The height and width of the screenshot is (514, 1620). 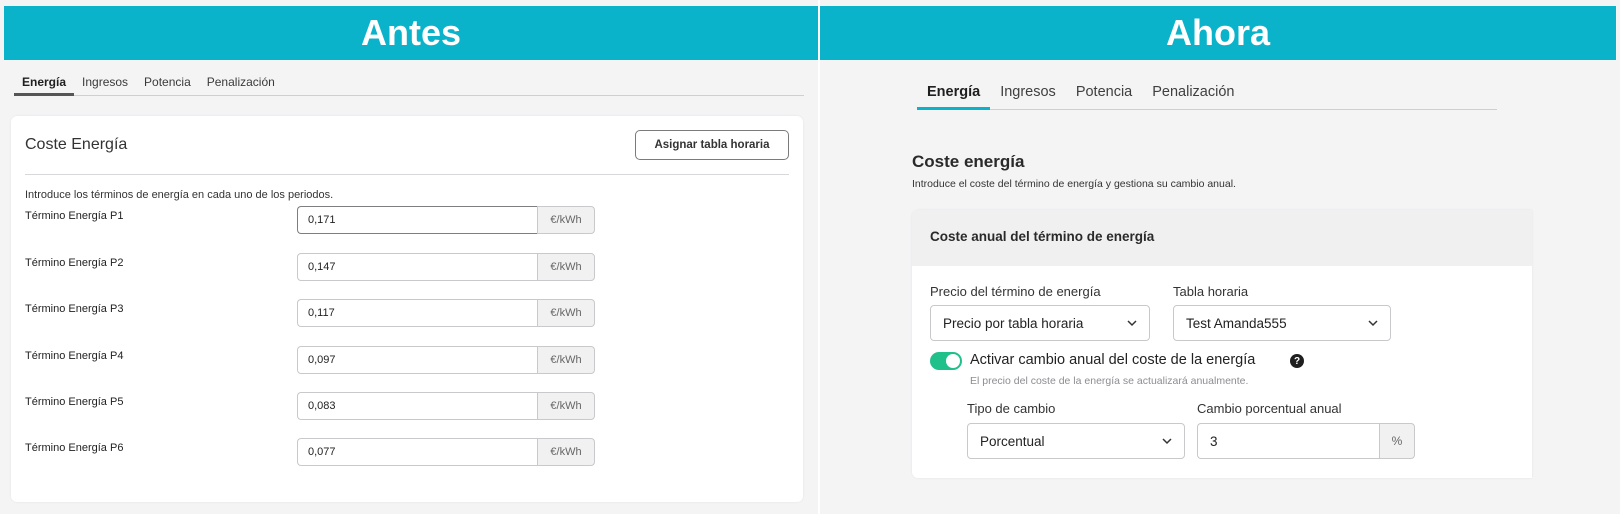 What do you see at coordinates (1297, 361) in the screenshot?
I see `help-icon: ?` at bounding box center [1297, 361].